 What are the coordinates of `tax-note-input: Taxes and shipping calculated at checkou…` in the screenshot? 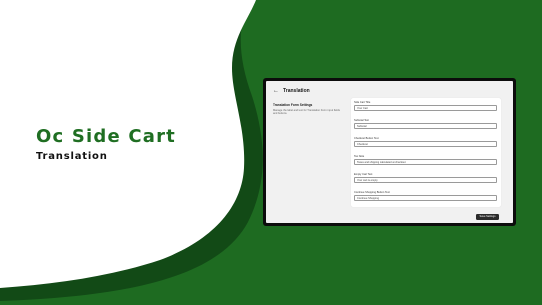 It's located at (425, 162).